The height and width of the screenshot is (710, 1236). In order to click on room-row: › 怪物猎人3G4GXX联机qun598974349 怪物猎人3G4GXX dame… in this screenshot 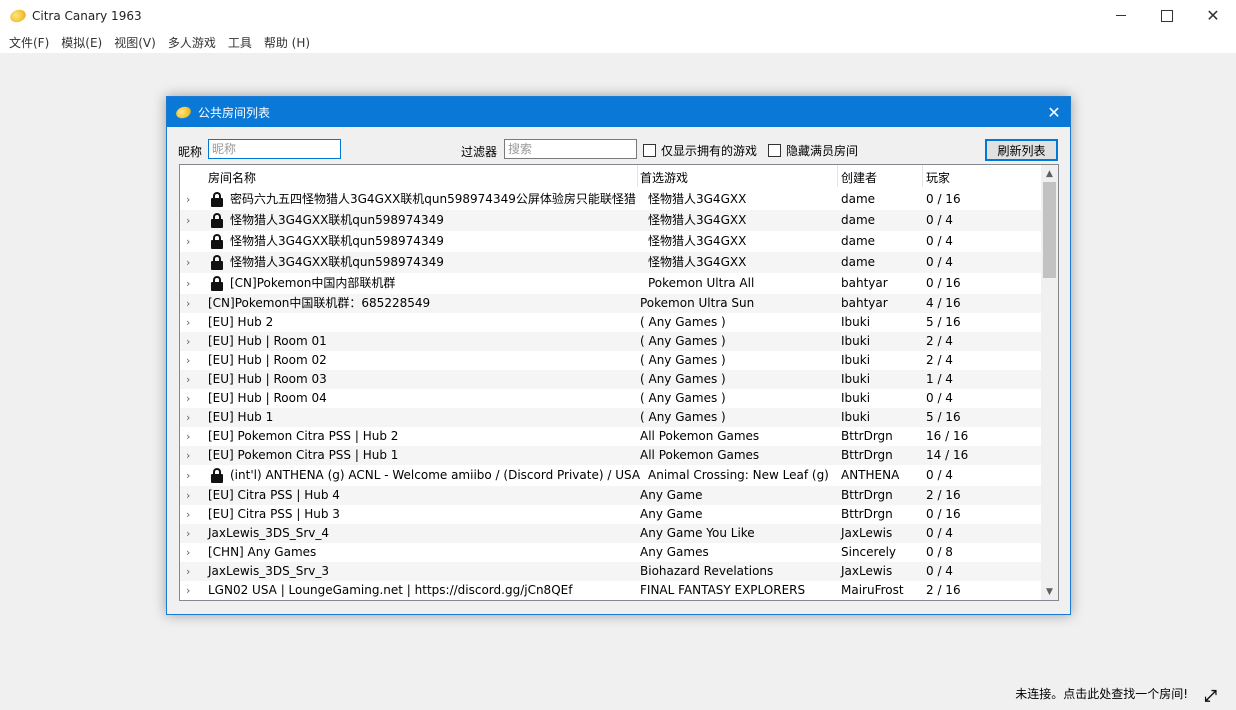, I will do `click(611, 241)`.